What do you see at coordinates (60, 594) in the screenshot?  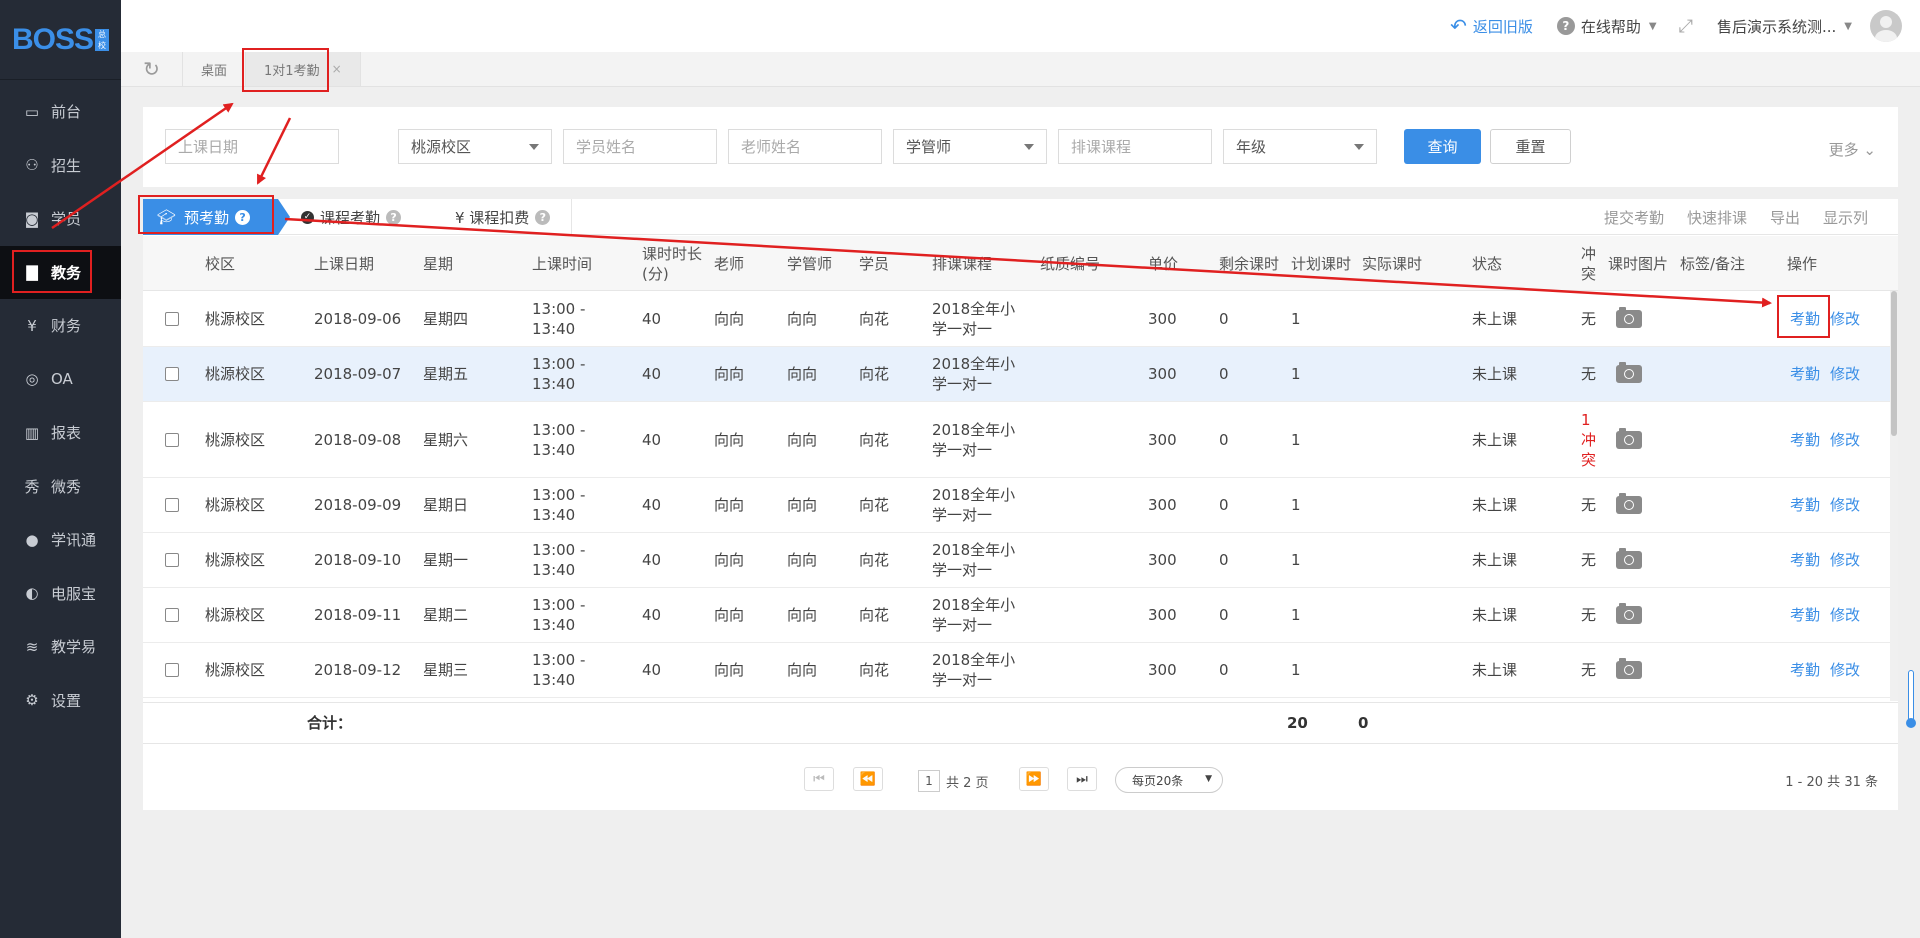 I see `sidebar-item-9: ◐ 电服宝` at bounding box center [60, 594].